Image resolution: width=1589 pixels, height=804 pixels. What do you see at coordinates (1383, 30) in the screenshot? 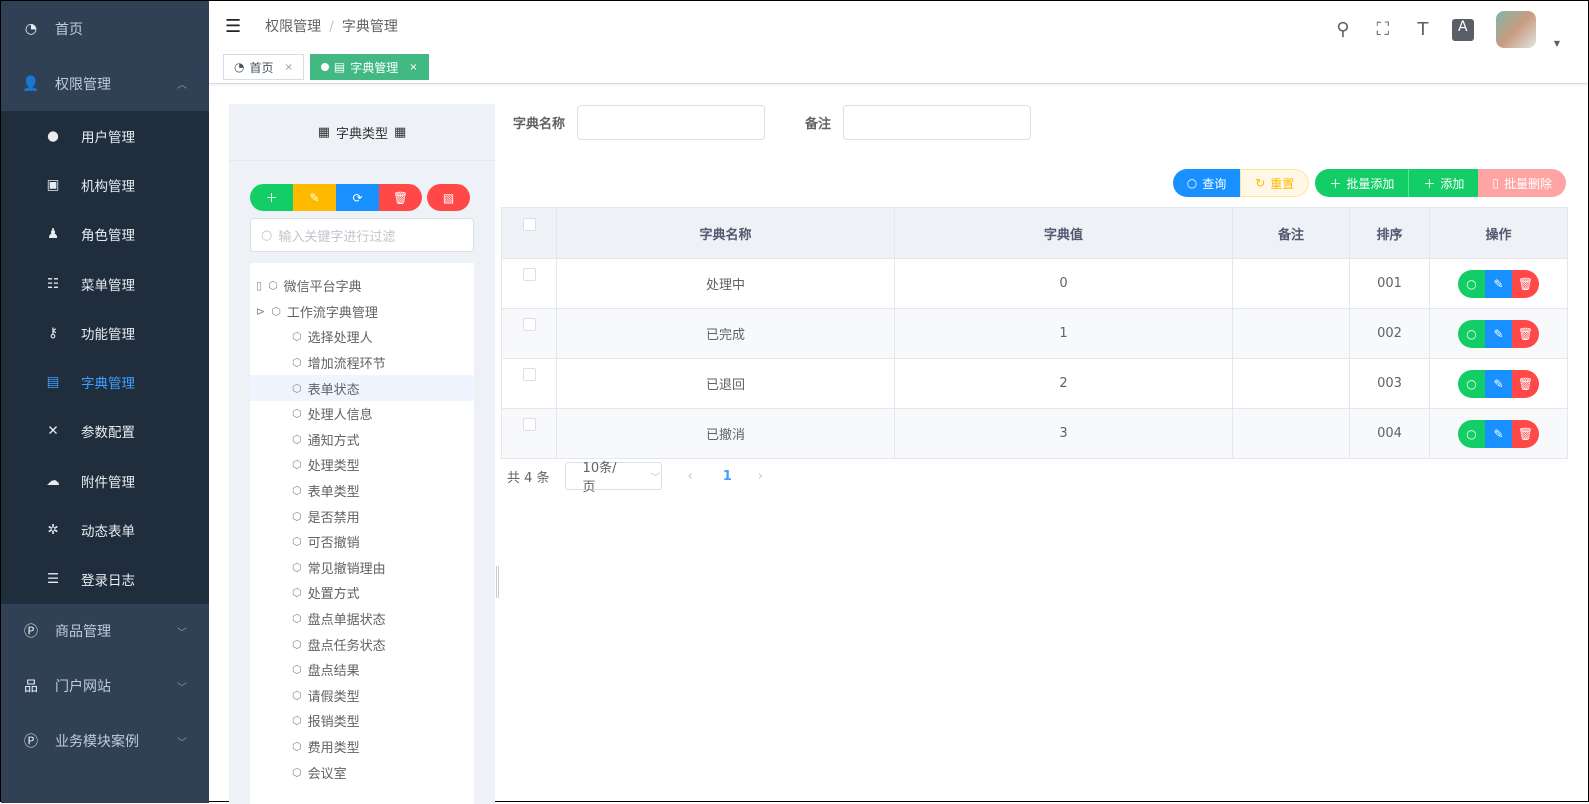
I see `fullscreen-icon: ⛶` at bounding box center [1383, 30].